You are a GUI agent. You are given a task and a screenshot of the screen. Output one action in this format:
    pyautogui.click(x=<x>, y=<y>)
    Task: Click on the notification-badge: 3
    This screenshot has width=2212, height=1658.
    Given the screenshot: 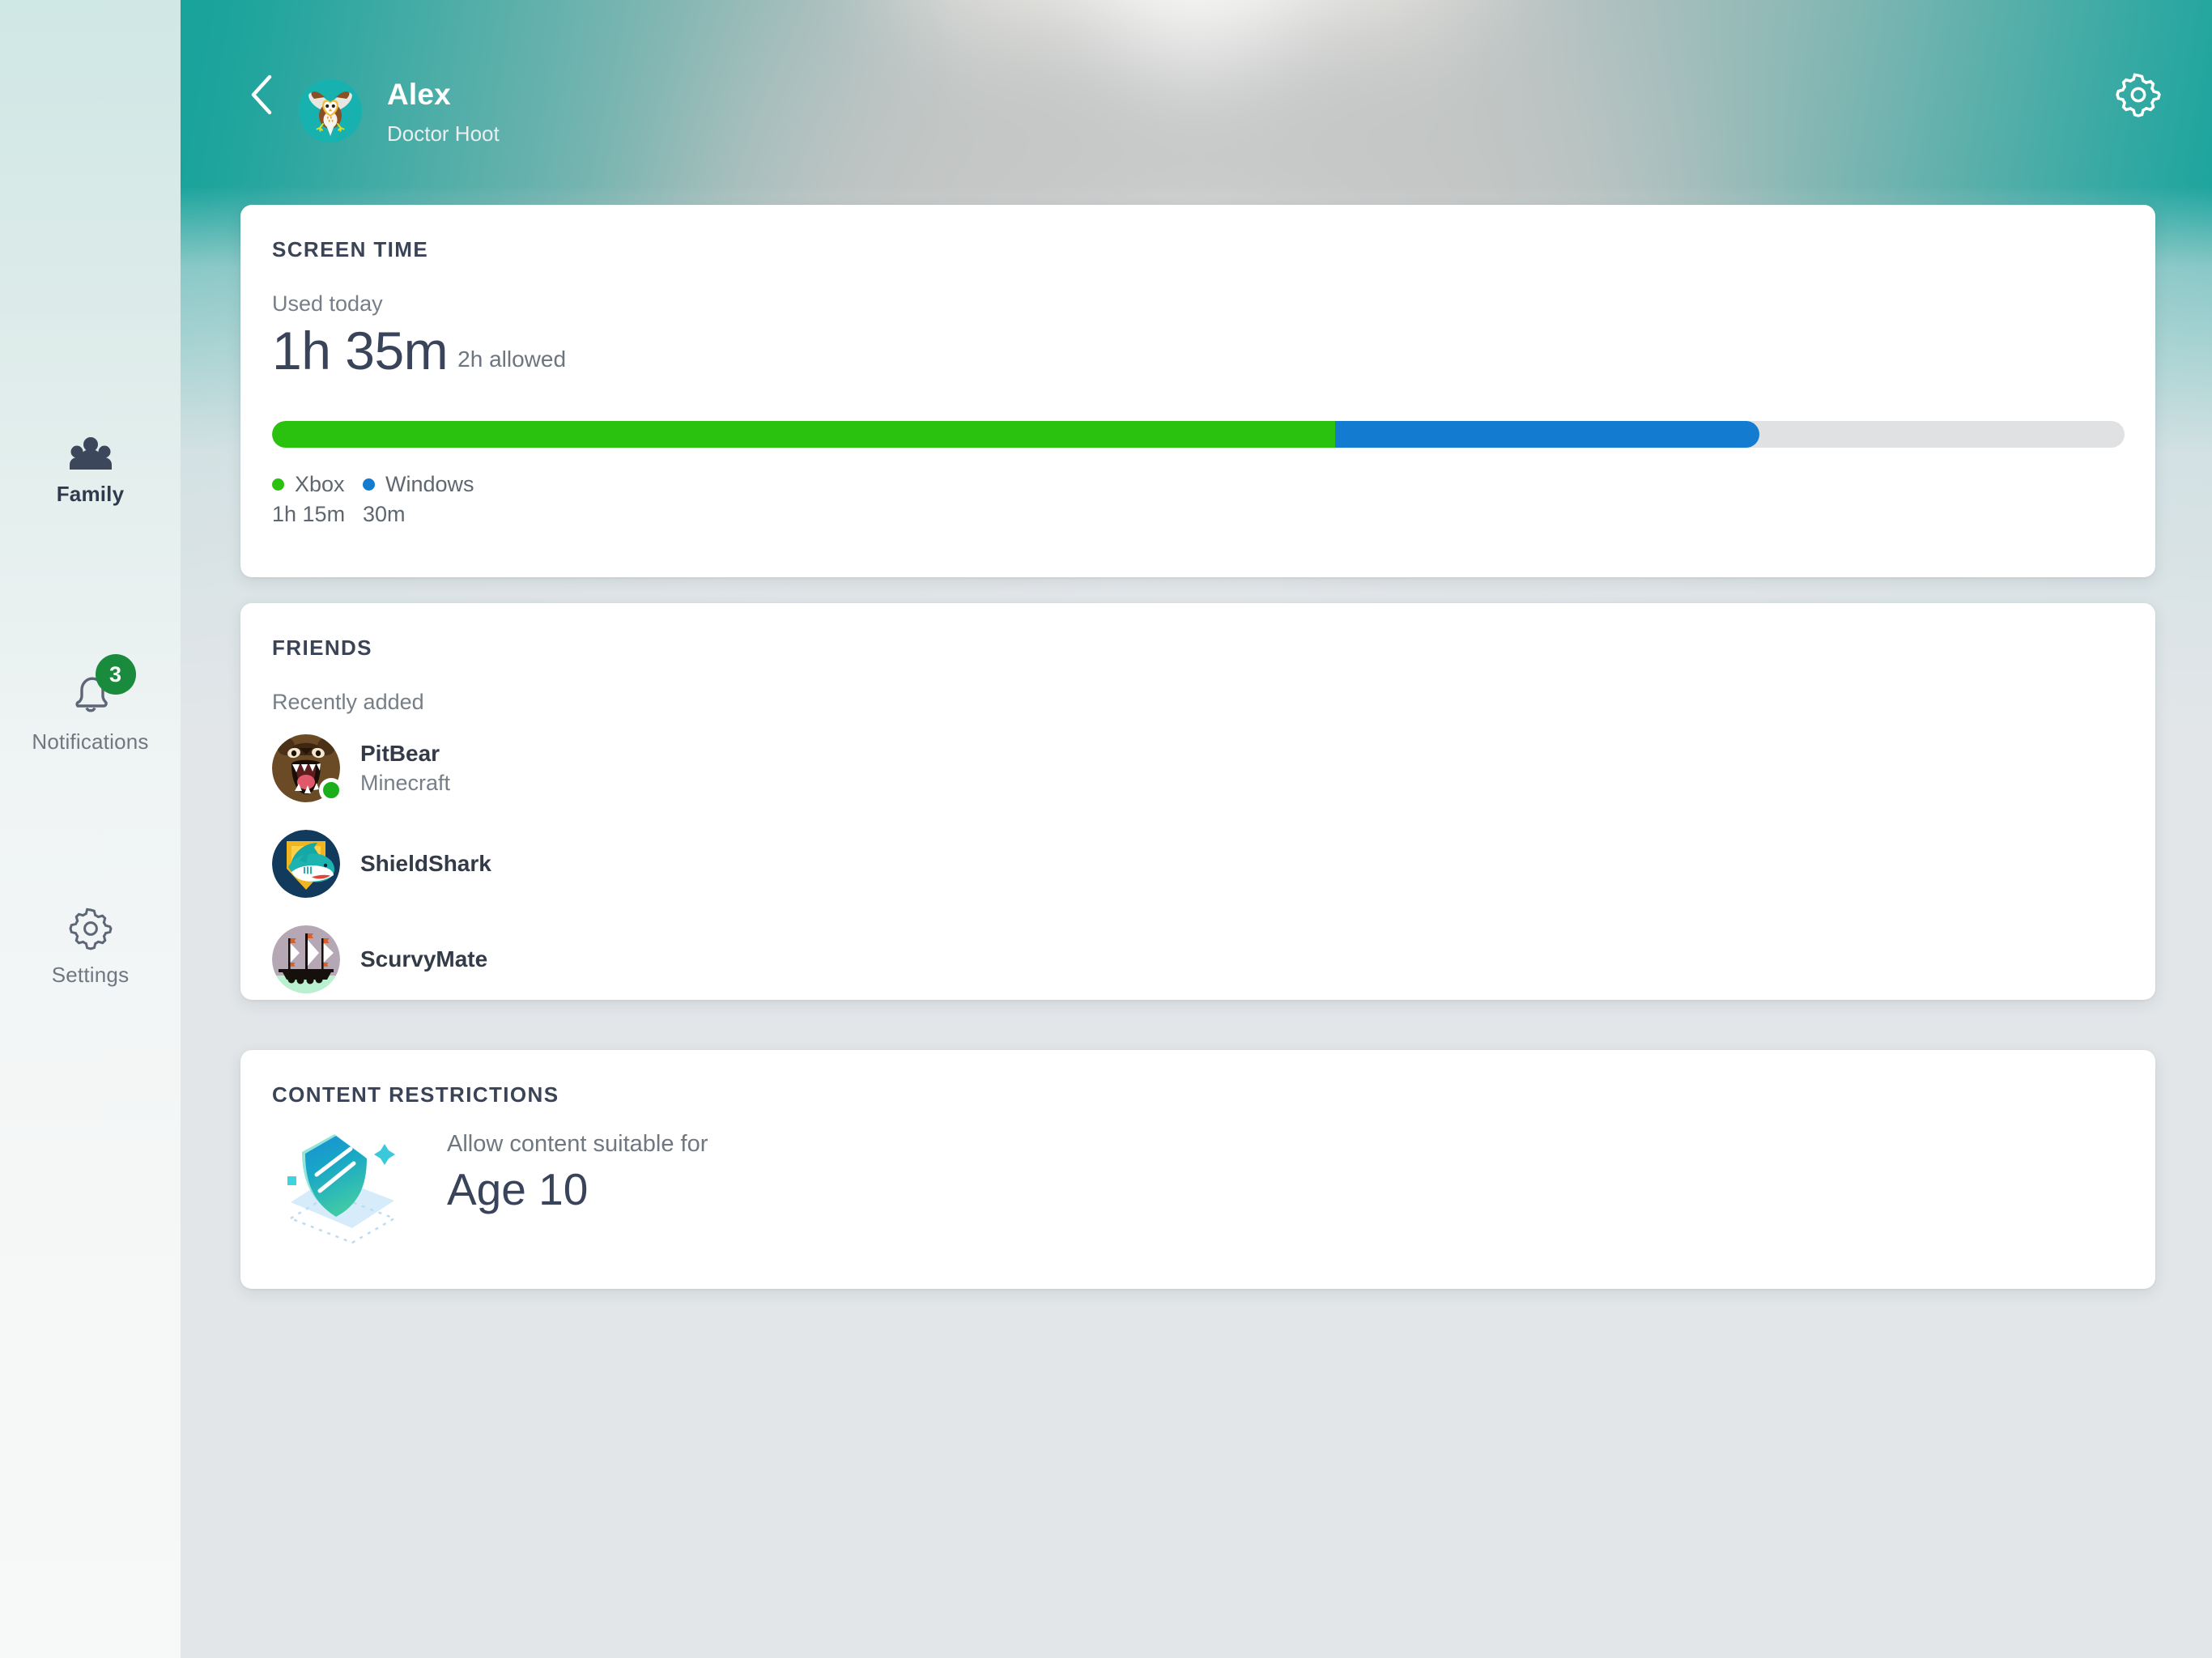 What is the action you would take?
    pyautogui.click(x=116, y=674)
    